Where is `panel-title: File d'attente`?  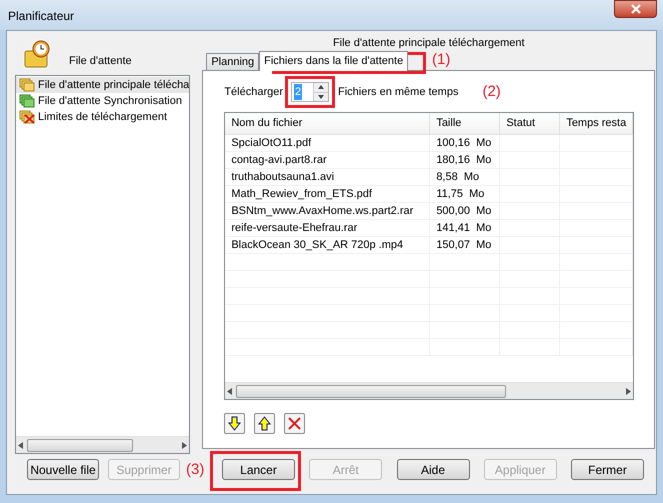
panel-title: File d'attente is located at coordinates (100, 61).